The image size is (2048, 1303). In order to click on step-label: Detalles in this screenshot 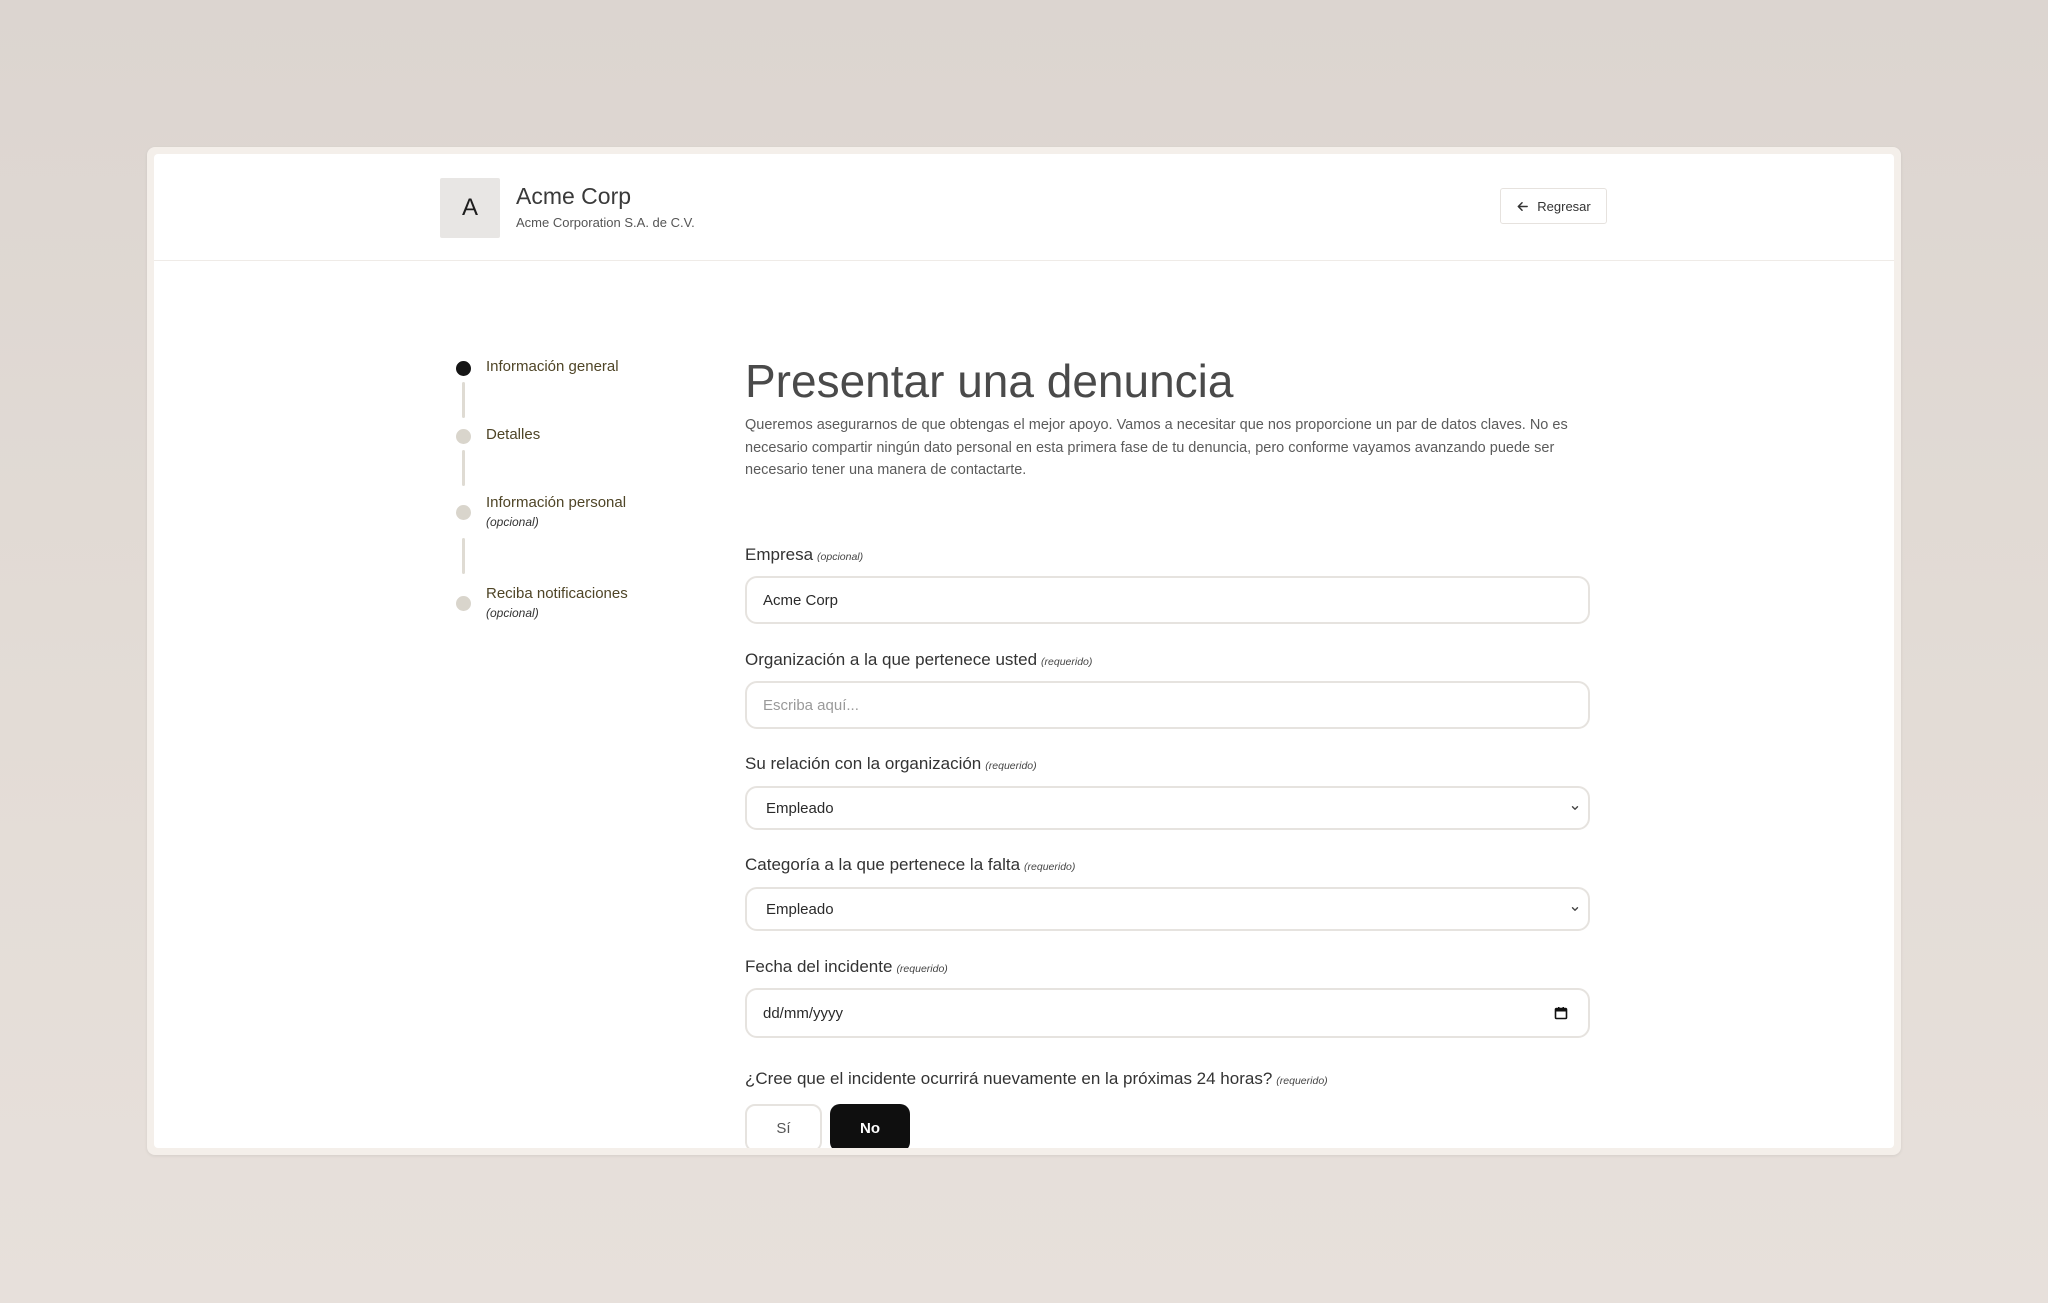, I will do `click(513, 434)`.